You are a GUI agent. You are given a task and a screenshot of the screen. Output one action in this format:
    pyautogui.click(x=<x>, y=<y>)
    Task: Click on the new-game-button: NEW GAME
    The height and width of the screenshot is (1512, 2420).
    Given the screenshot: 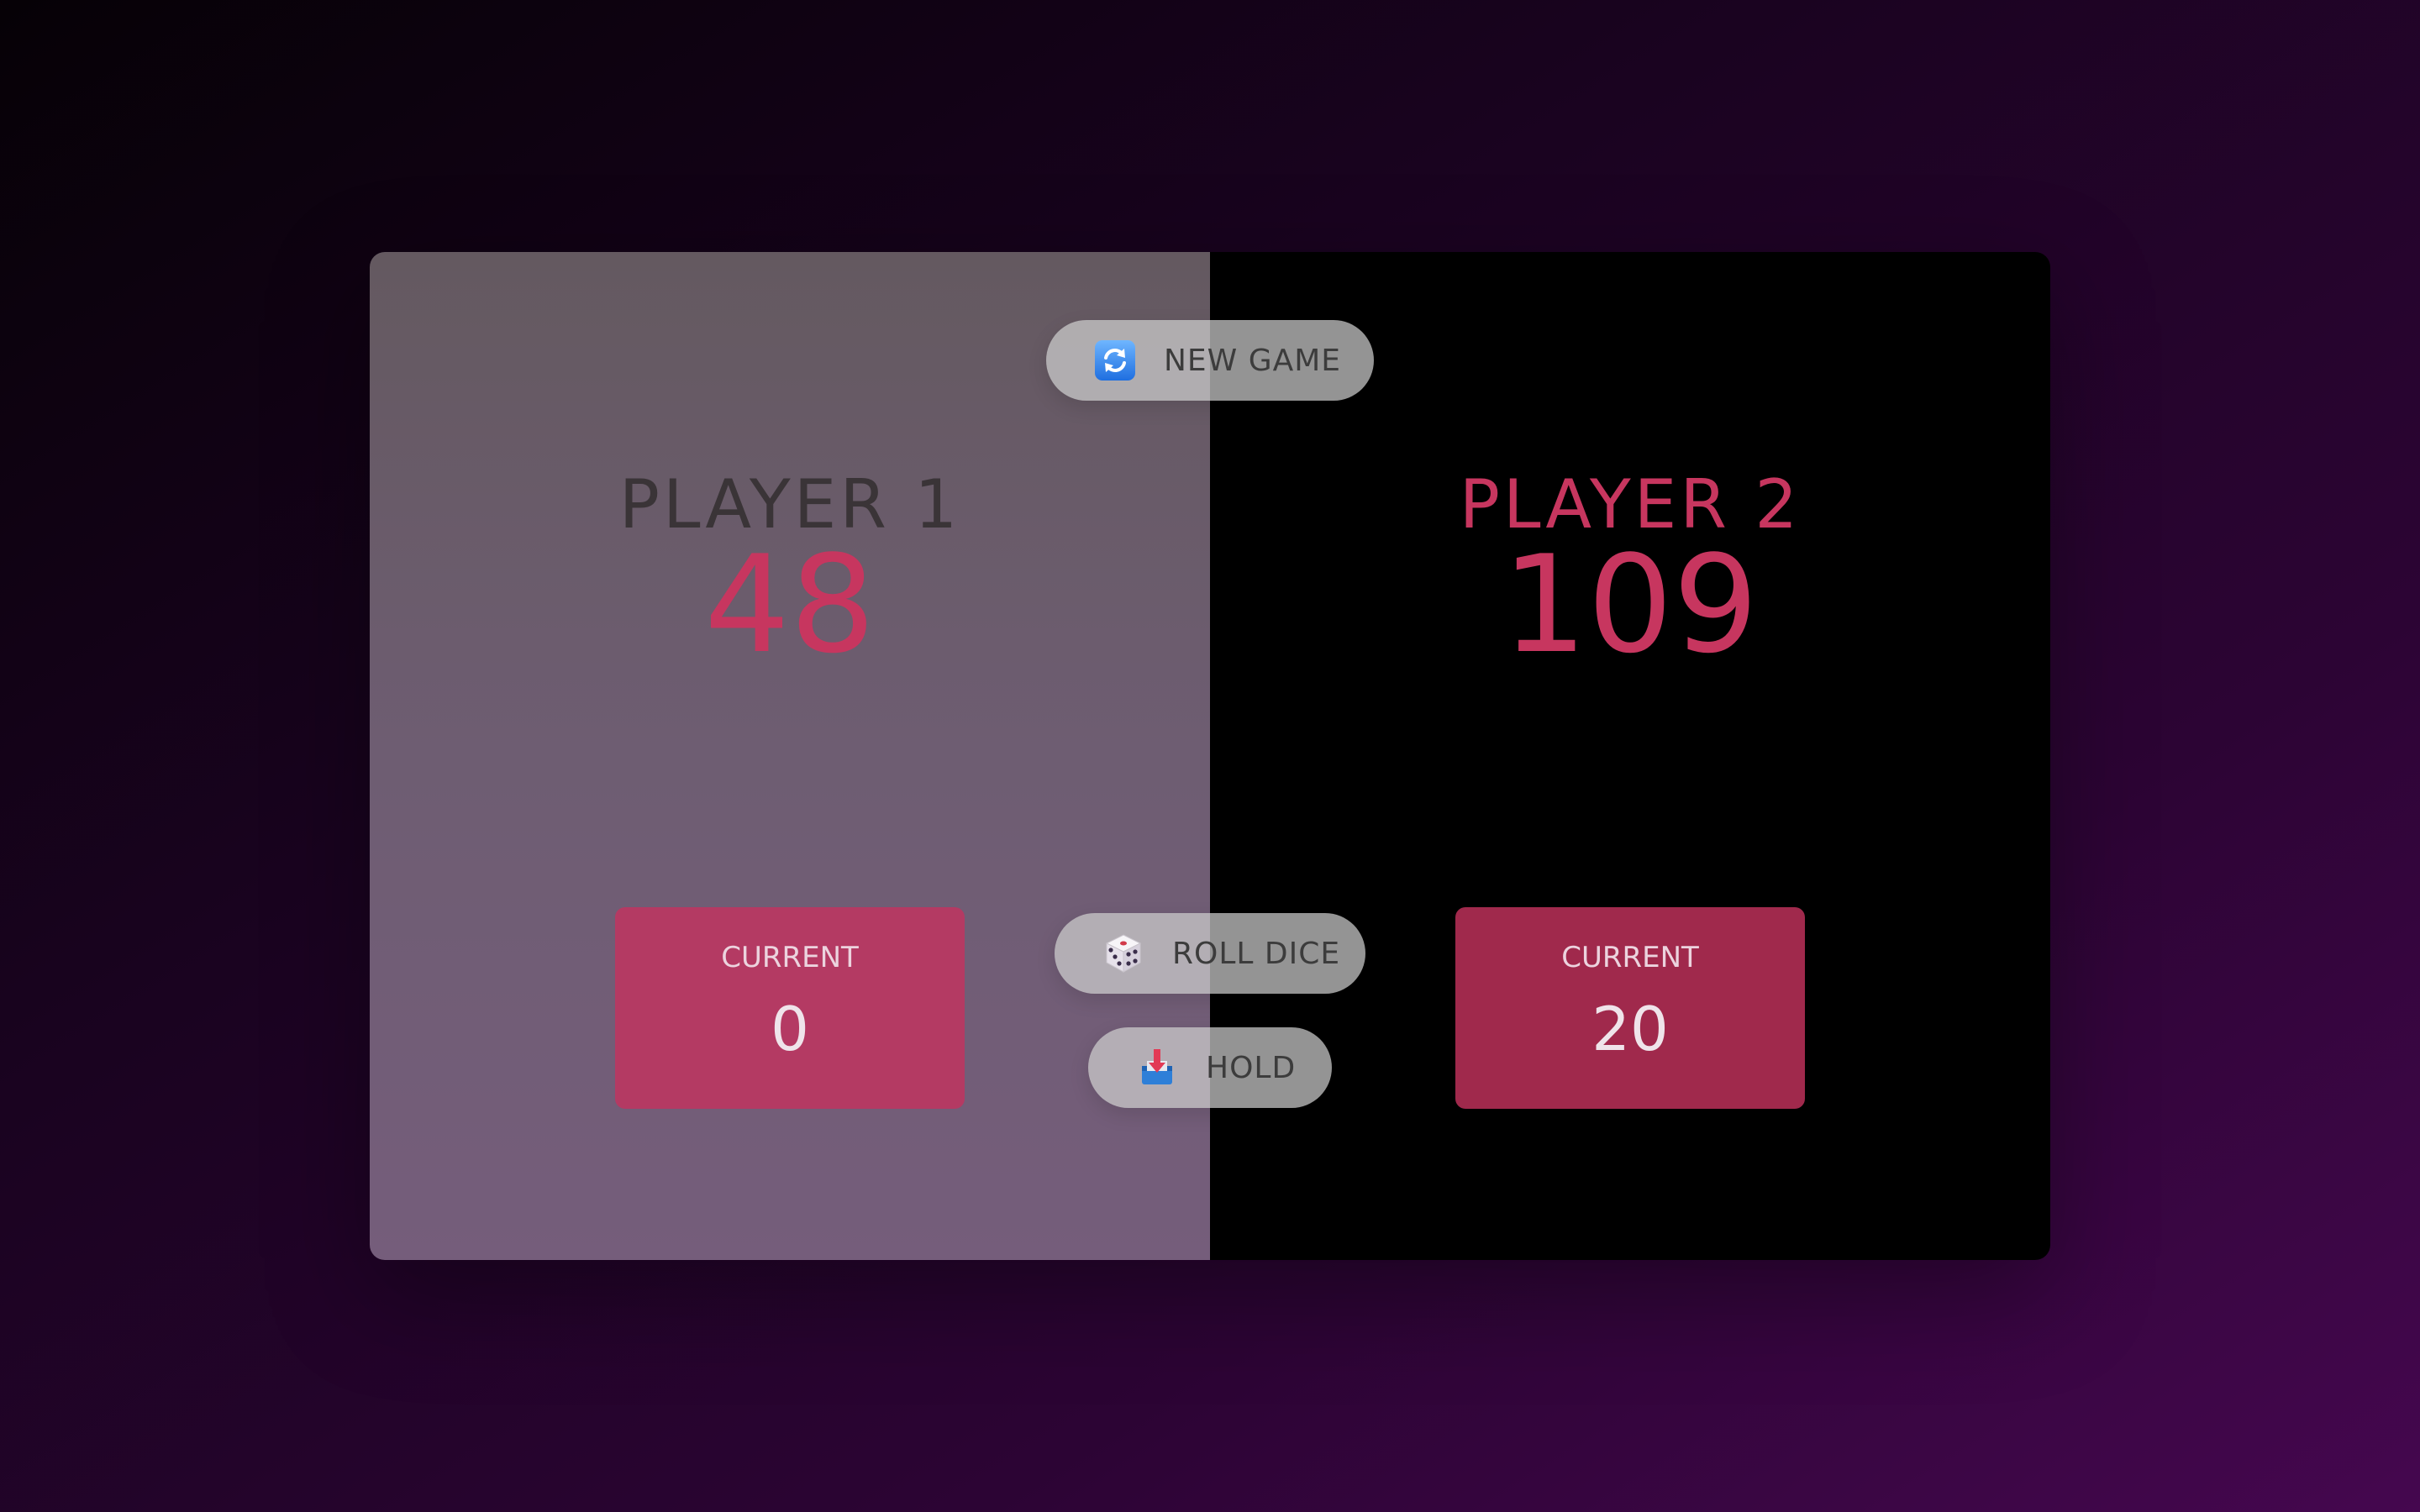 What is the action you would take?
    pyautogui.click(x=1210, y=360)
    